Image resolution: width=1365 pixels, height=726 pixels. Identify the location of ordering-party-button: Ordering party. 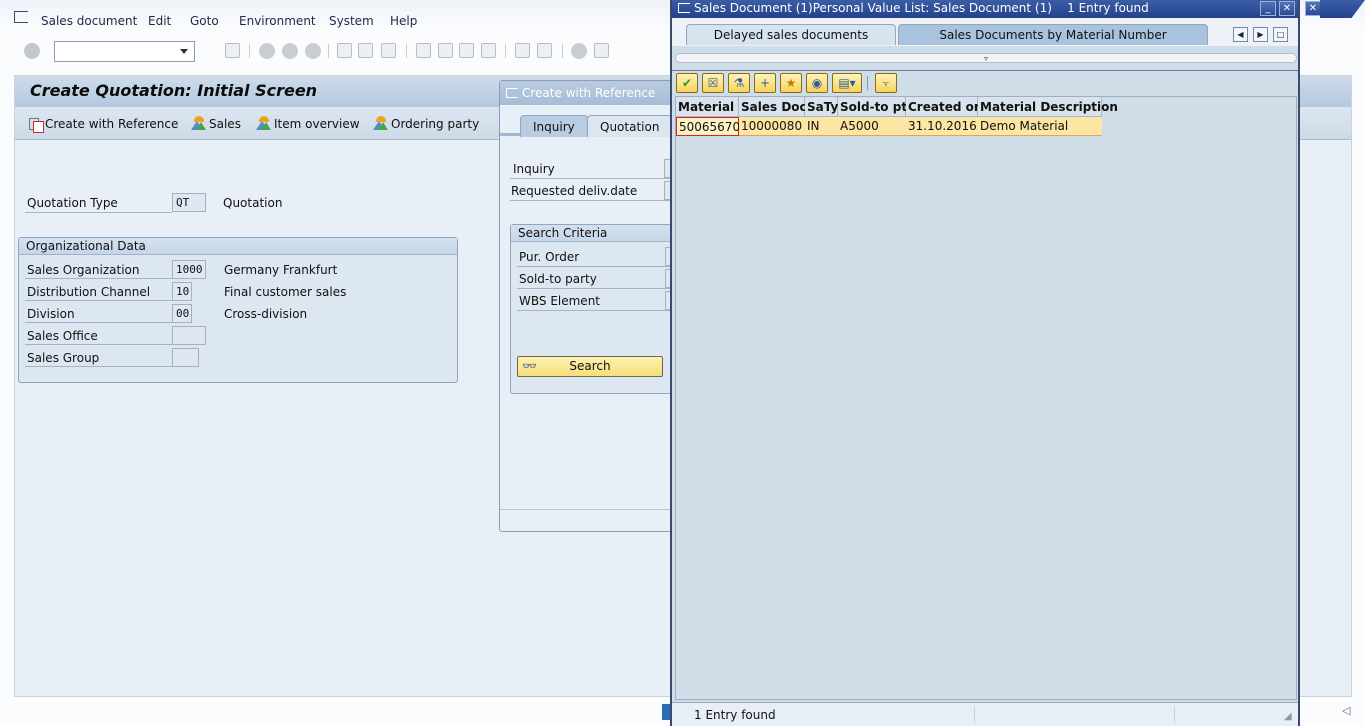
(426, 123).